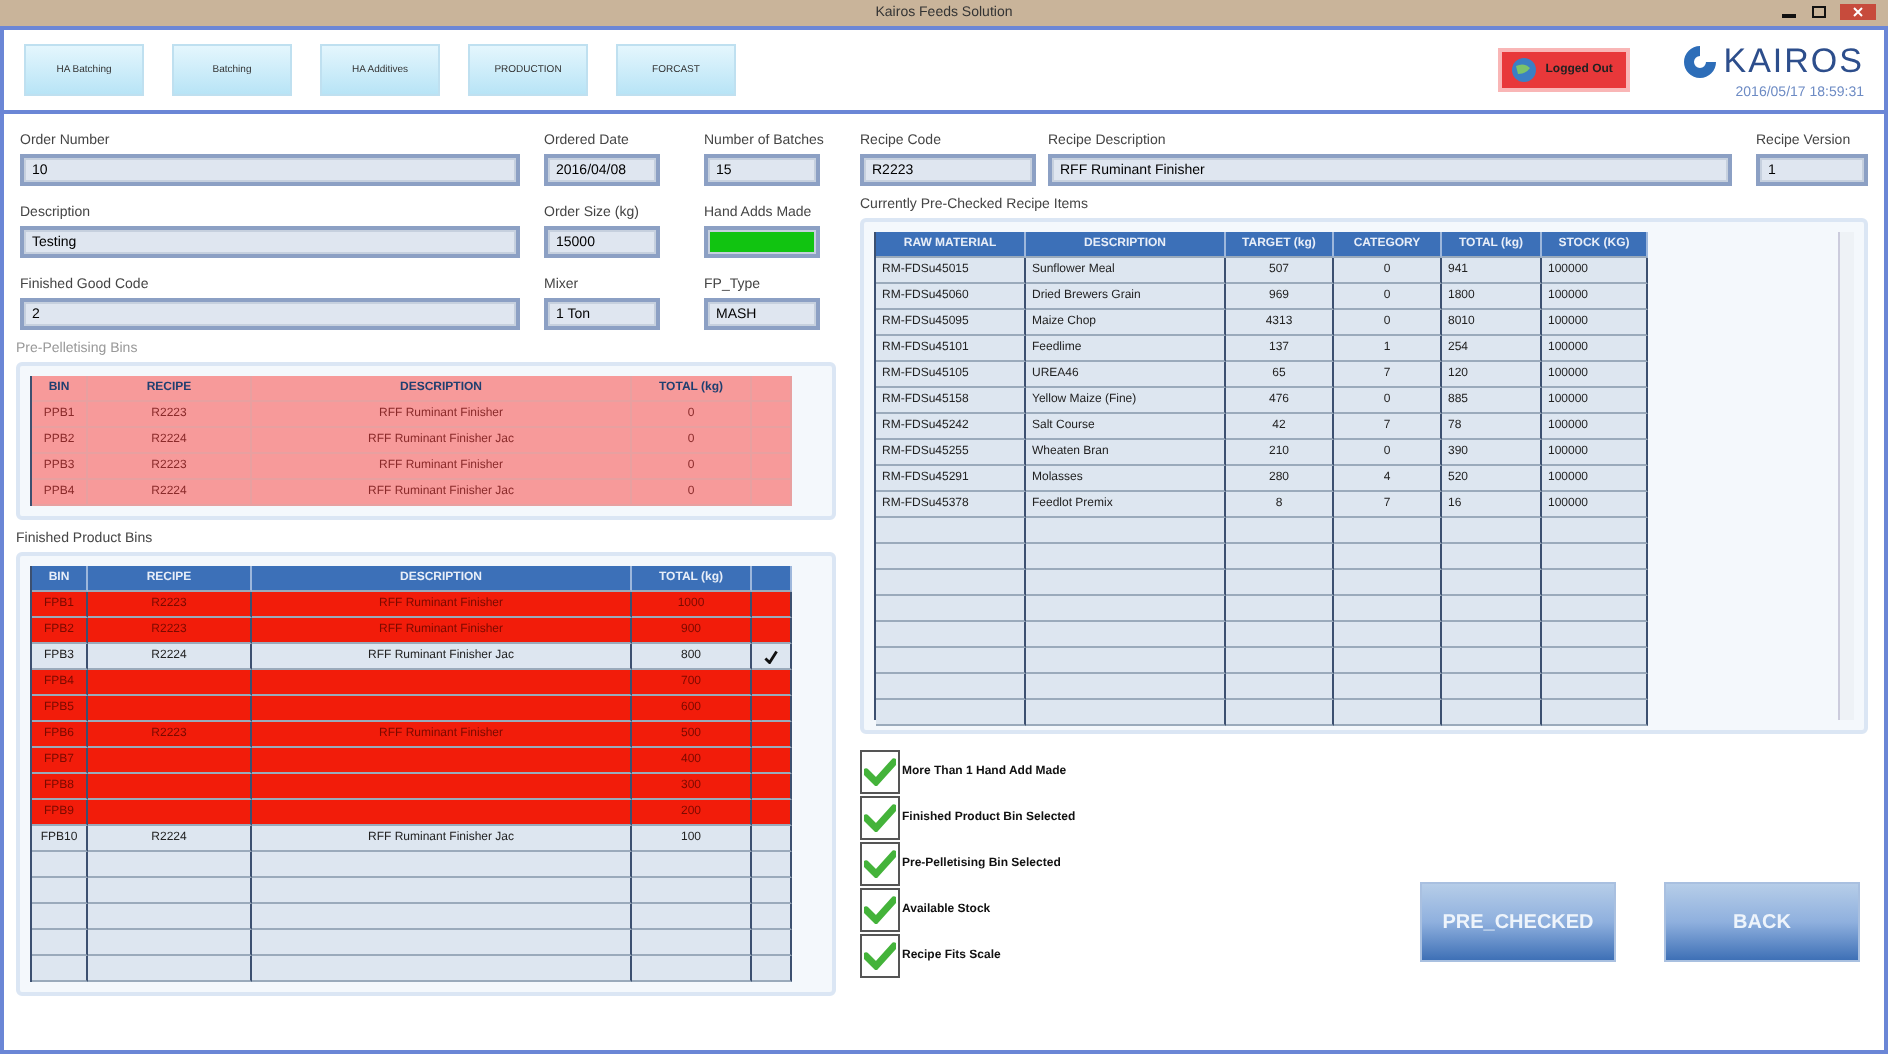 Image resolution: width=1888 pixels, height=1060 pixels. What do you see at coordinates (1846, 476) in the screenshot?
I see `scrollbar` at bounding box center [1846, 476].